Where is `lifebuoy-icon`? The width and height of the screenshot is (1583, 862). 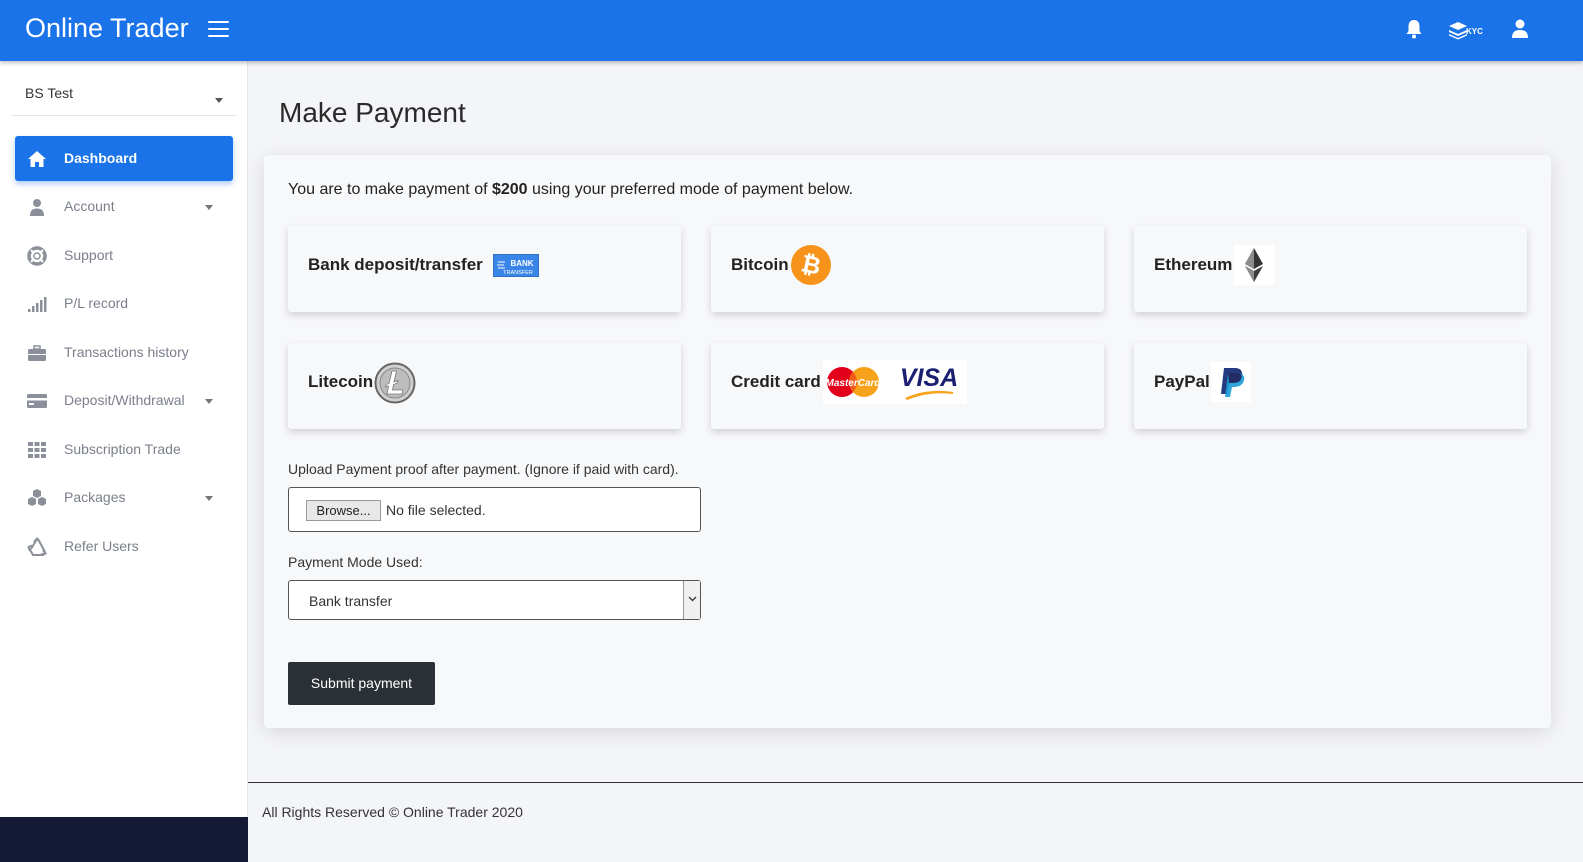
lifebuoy-icon is located at coordinates (37, 256).